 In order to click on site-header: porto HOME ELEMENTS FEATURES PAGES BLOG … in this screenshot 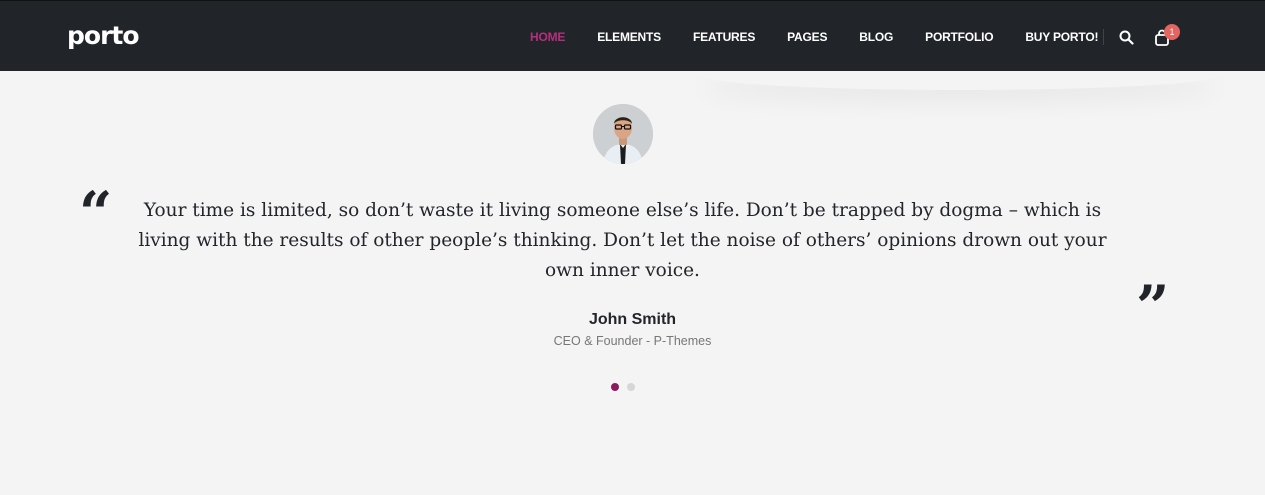, I will do `click(632, 35)`.